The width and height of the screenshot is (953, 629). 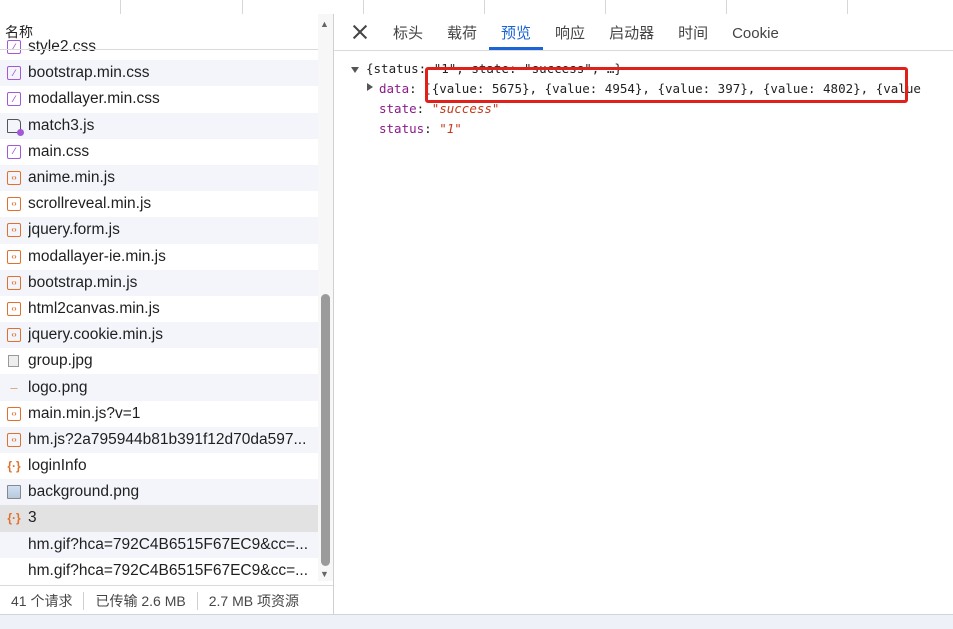 I want to click on json-key-data: data, so click(x=394, y=88).